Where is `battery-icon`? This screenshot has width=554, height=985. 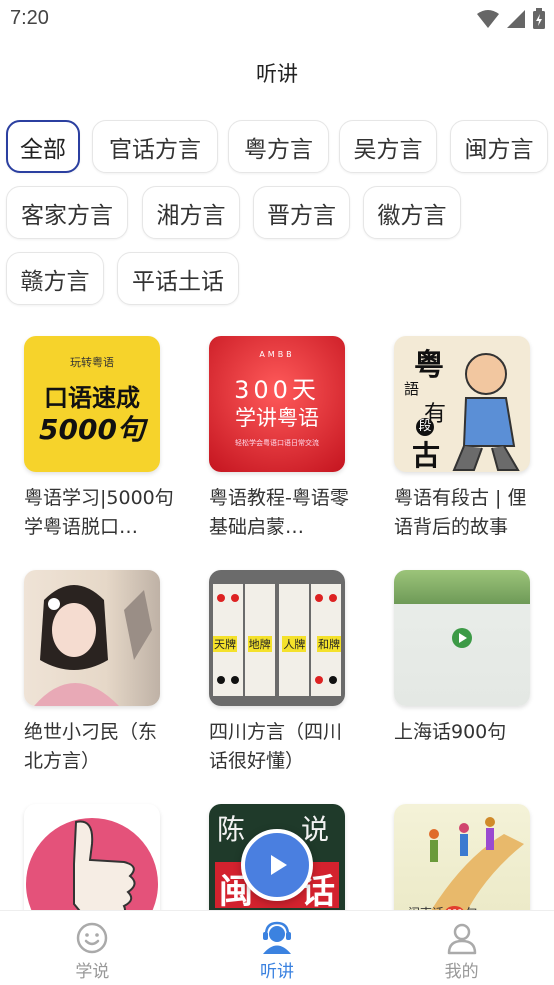
battery-icon is located at coordinates (539, 18).